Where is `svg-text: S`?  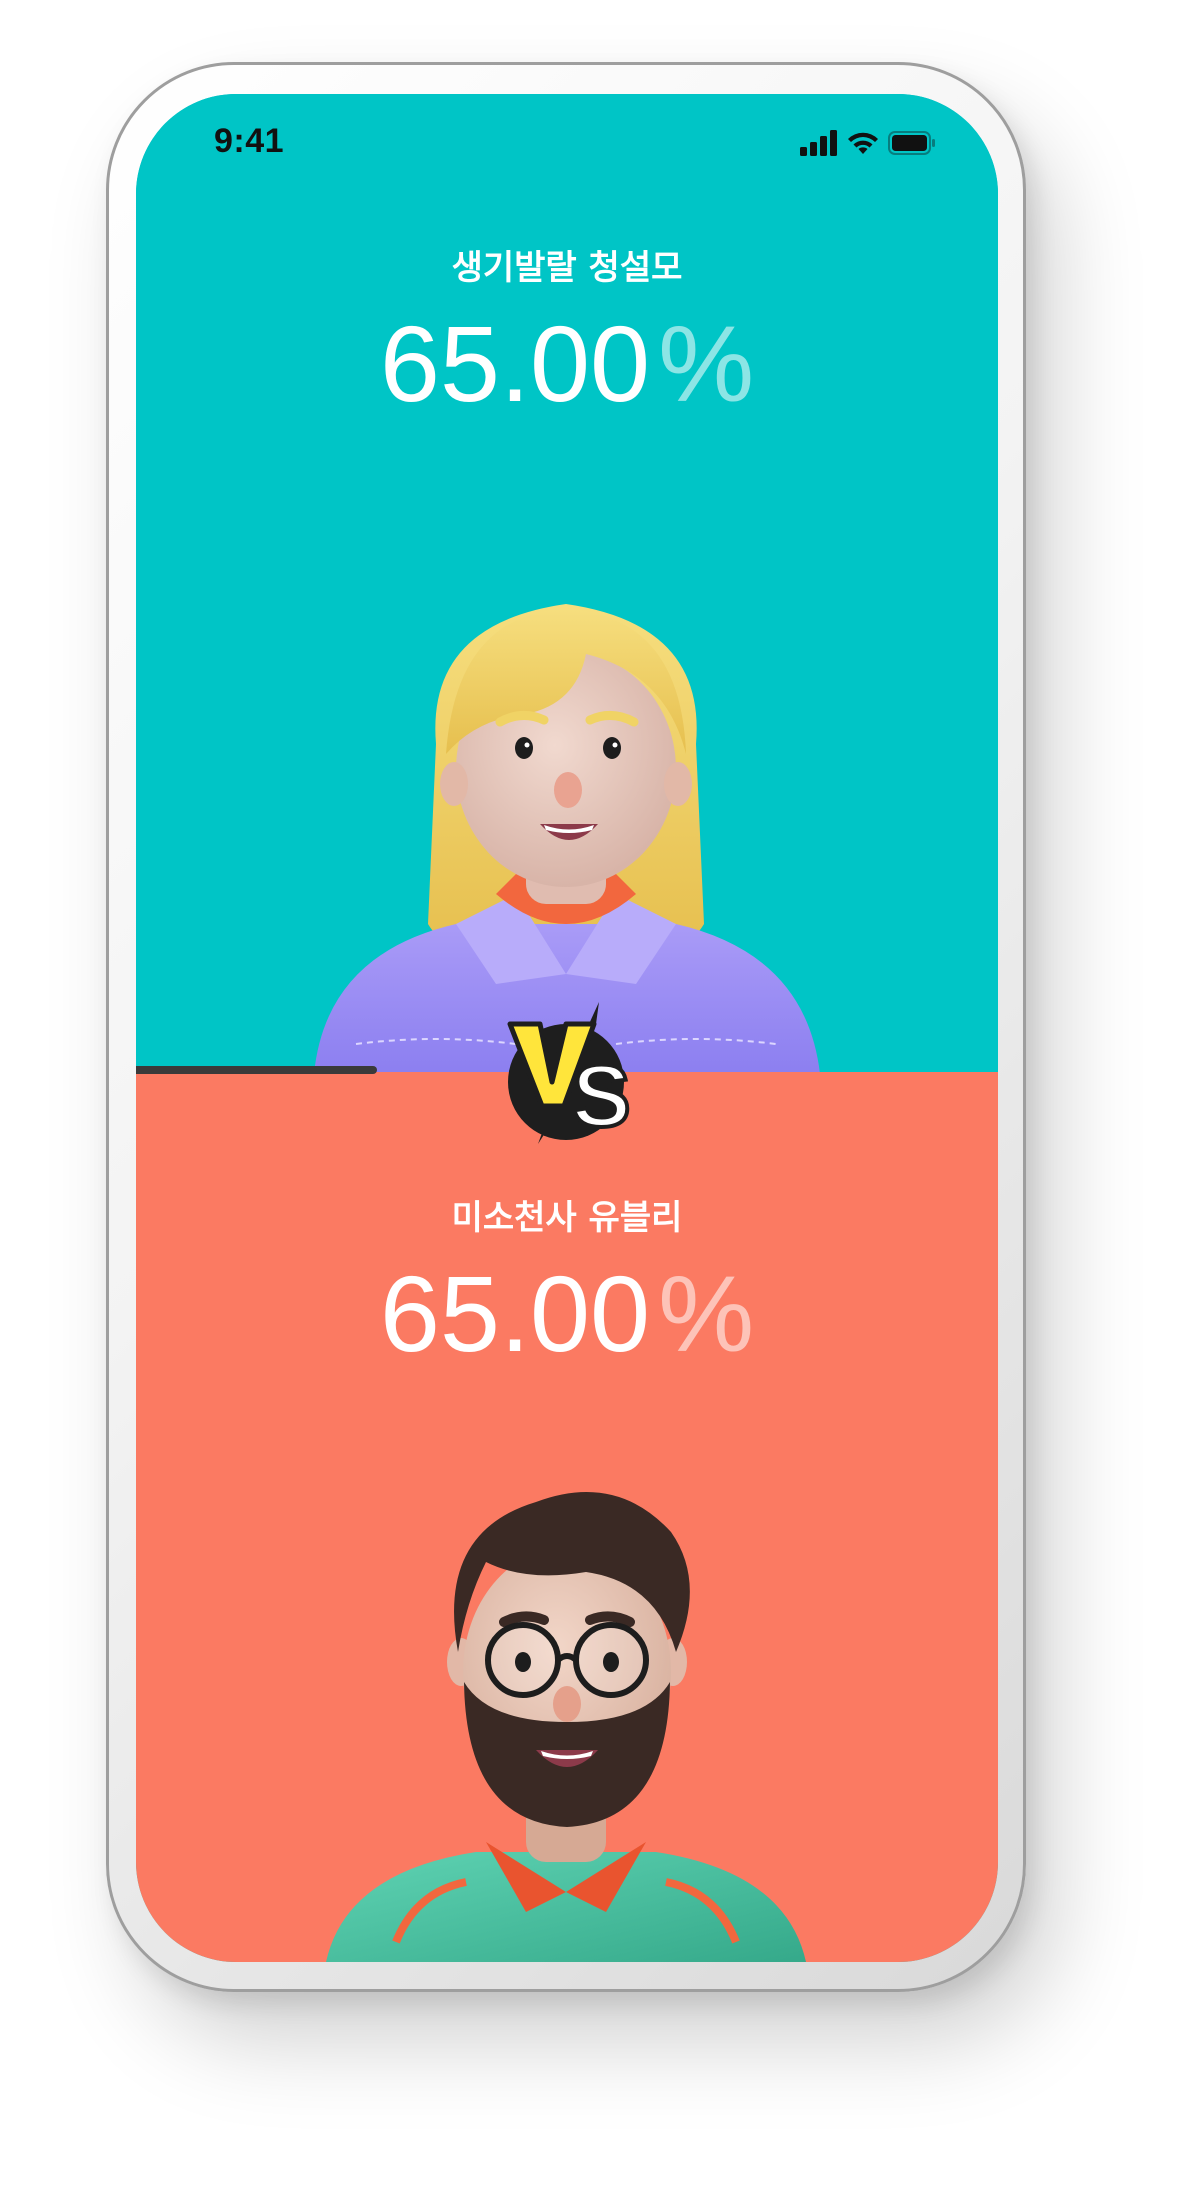 svg-text: S is located at coordinates (601, 1095).